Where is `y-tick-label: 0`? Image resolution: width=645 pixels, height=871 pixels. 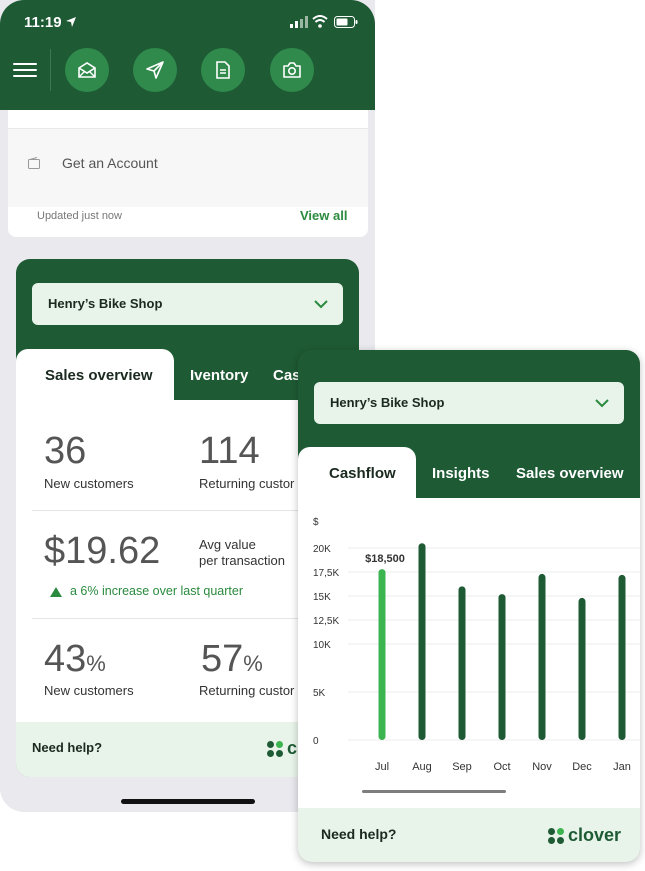
y-tick-label: 0 is located at coordinates (316, 741).